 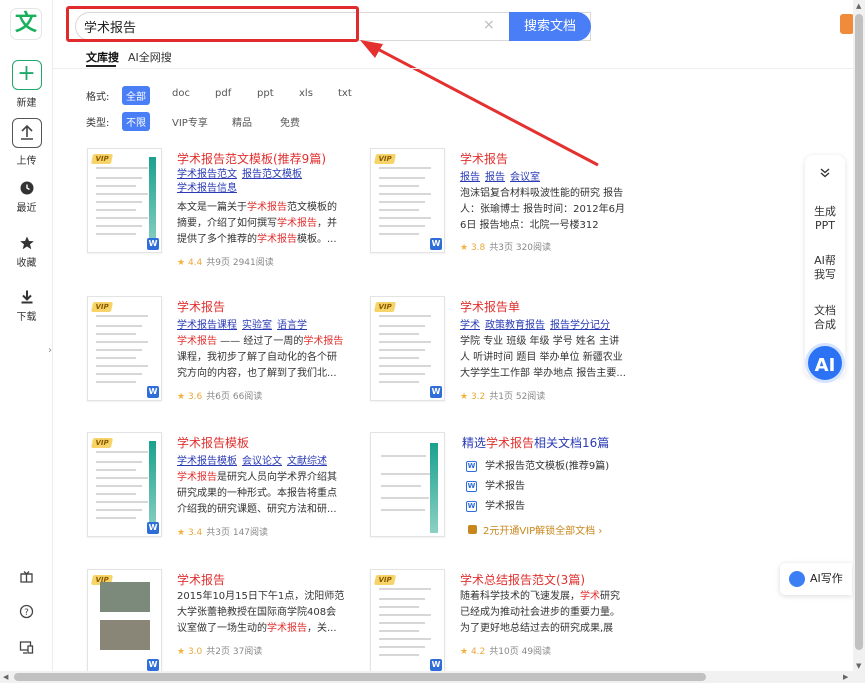 I want to click on gift-icon, so click(x=26, y=576).